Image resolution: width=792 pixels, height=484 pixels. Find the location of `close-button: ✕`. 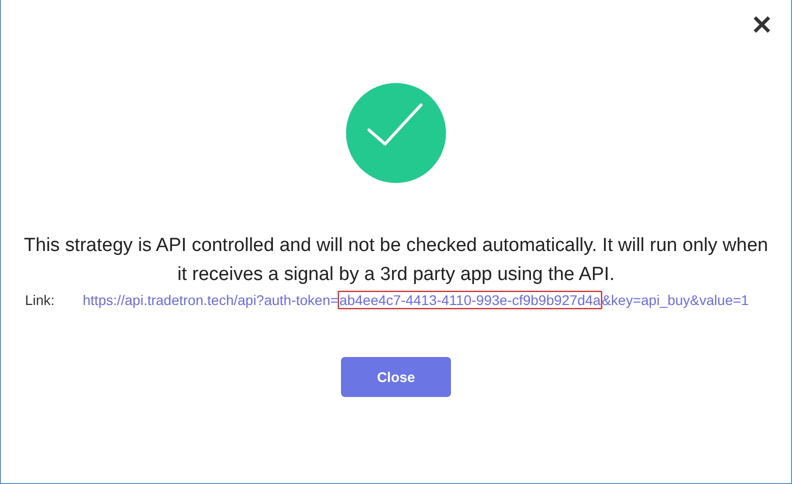

close-button: ✕ is located at coordinates (762, 25).